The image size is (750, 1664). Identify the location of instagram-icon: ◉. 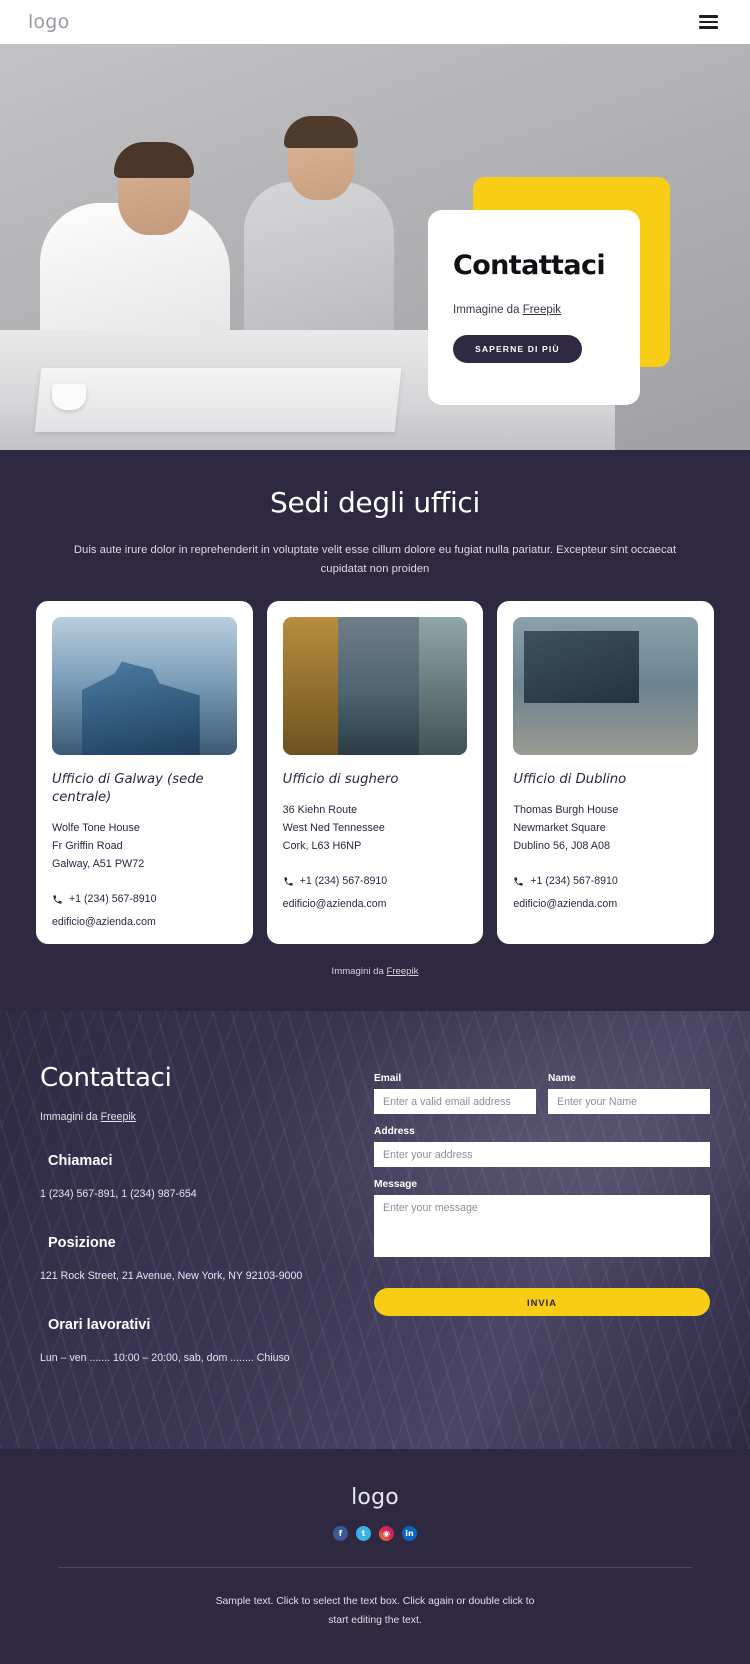
(386, 1533).